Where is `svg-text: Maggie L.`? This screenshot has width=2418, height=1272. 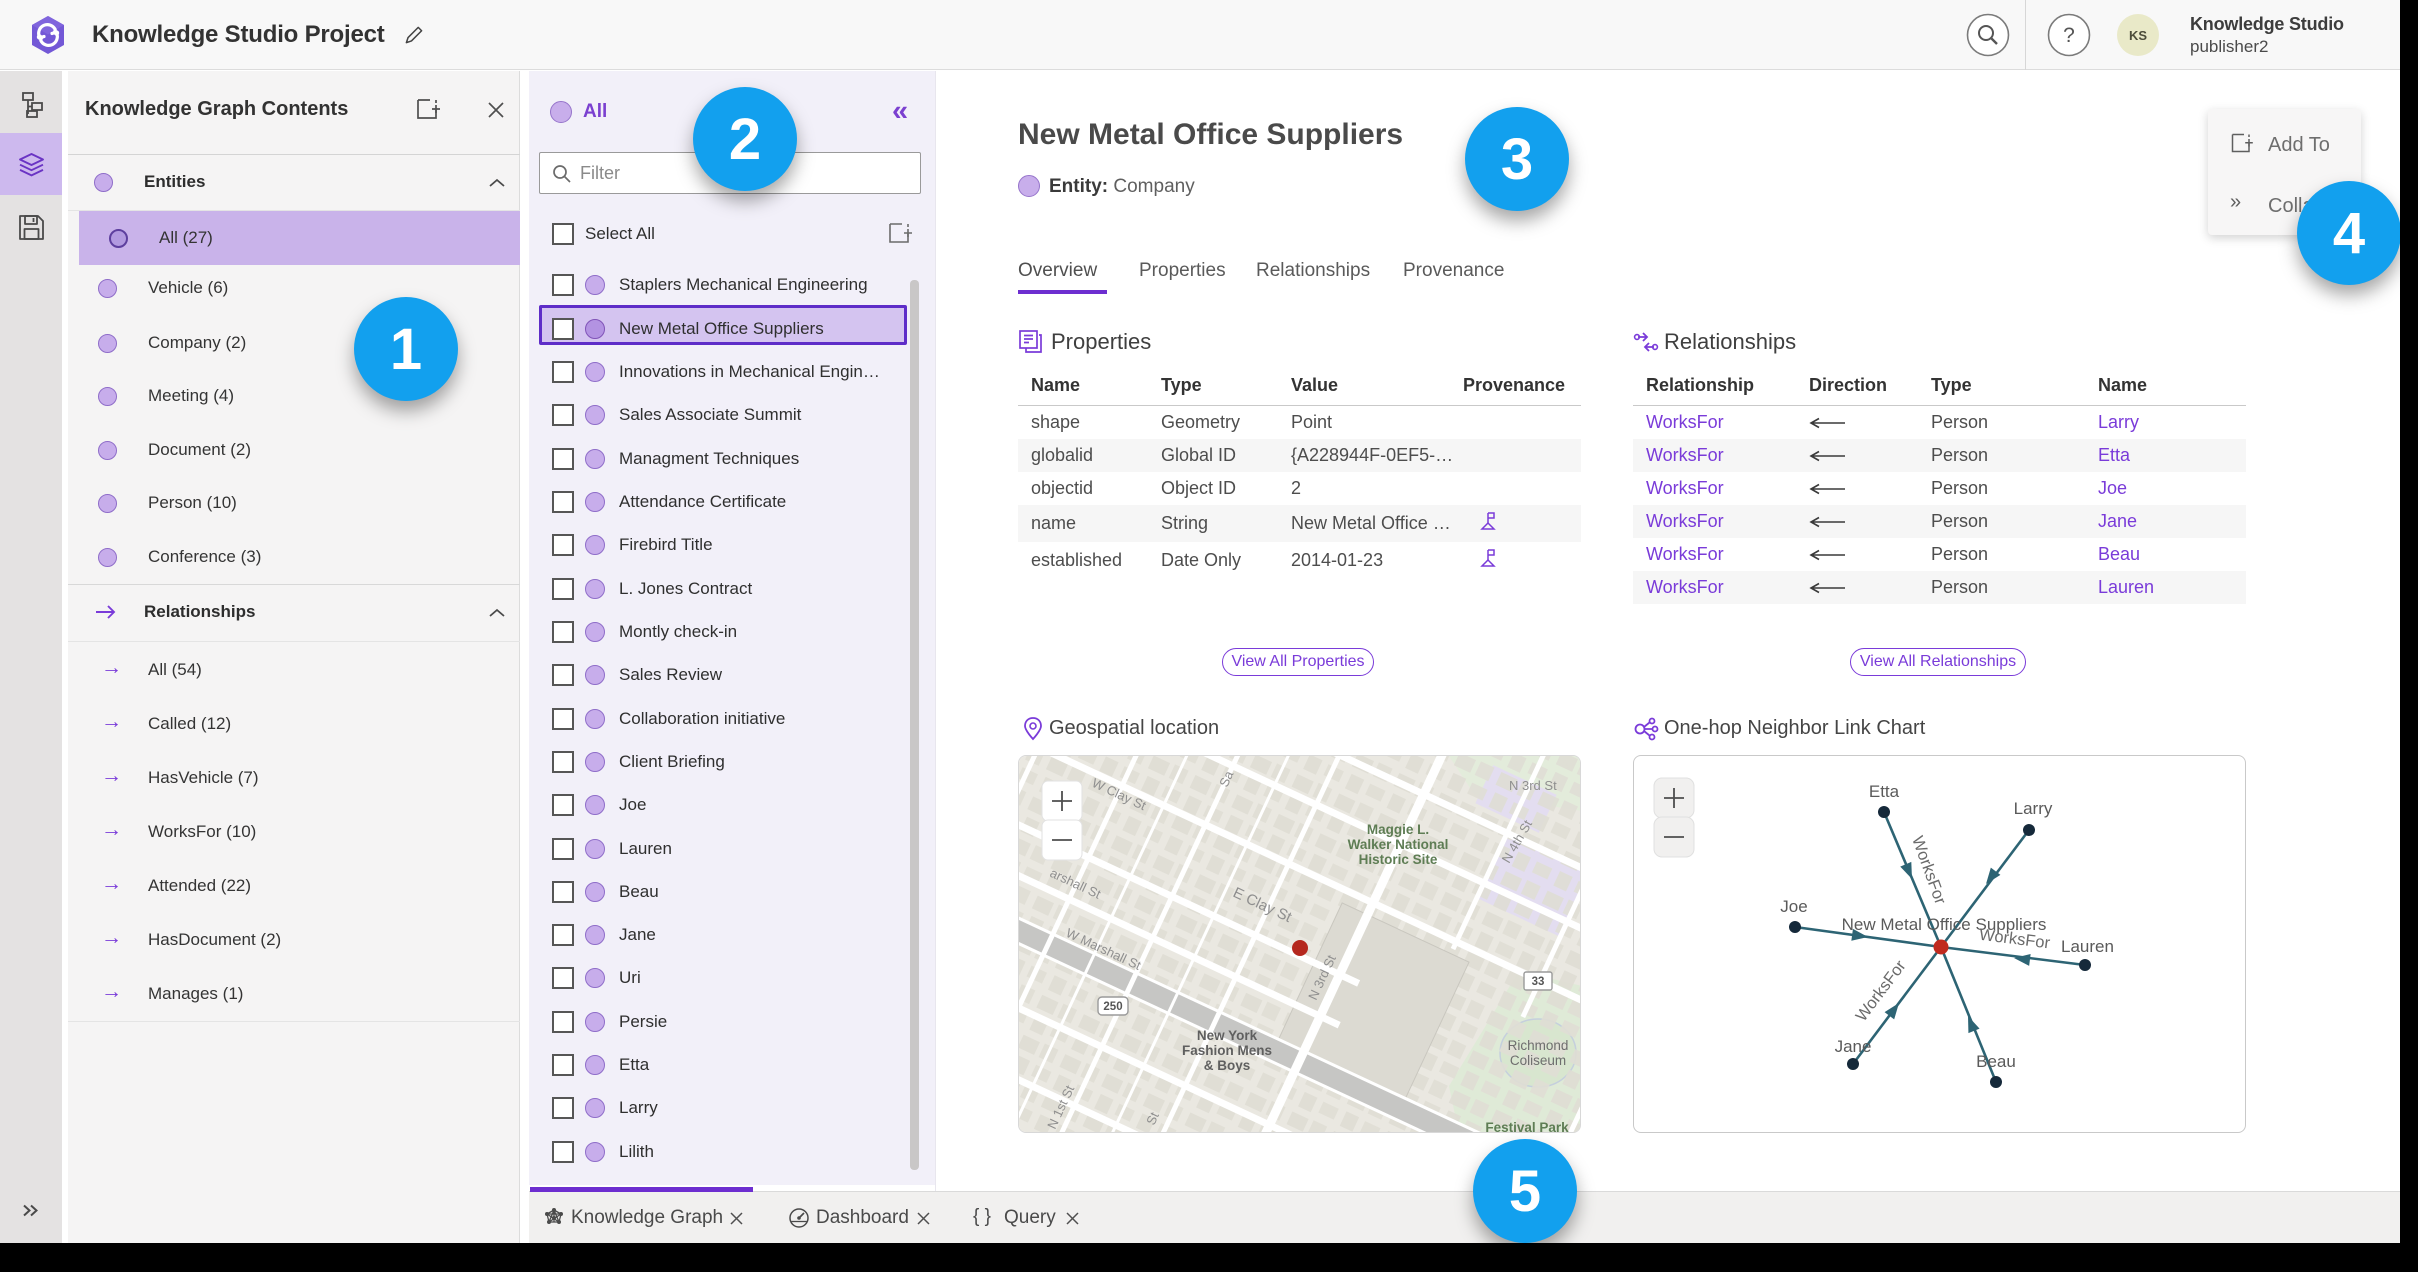 svg-text: Maggie L. is located at coordinates (1398, 829).